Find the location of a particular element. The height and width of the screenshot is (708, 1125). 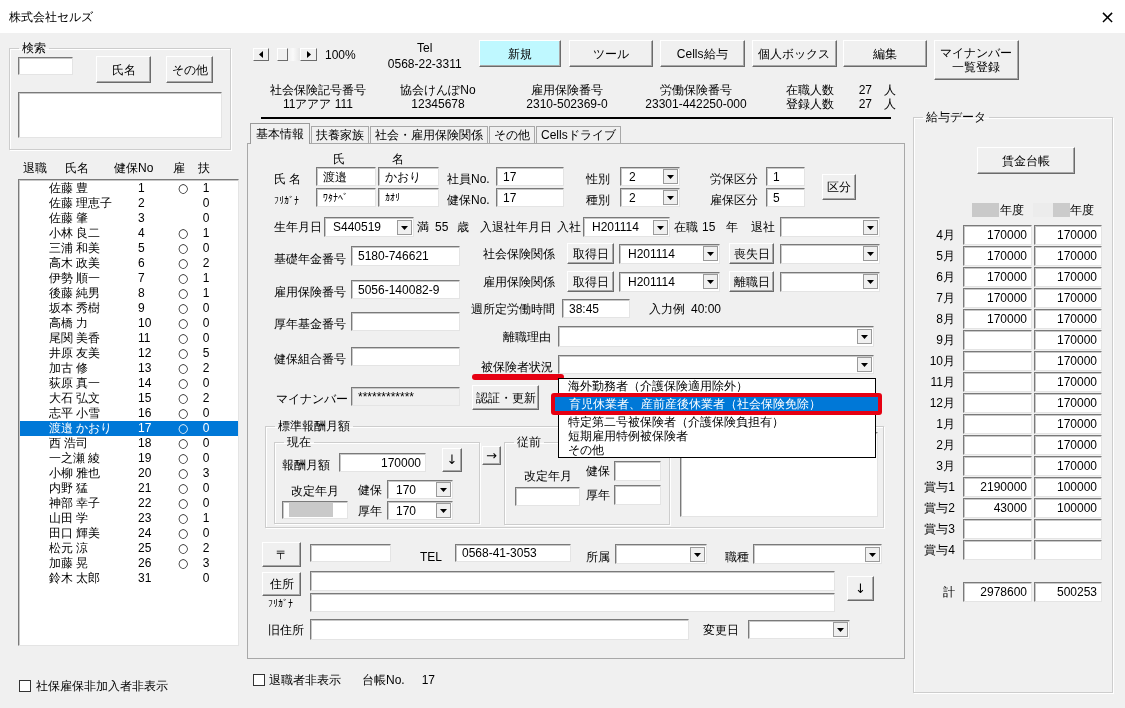

employee-row: 小林 良二 4 ○ 1 is located at coordinates (129, 233).